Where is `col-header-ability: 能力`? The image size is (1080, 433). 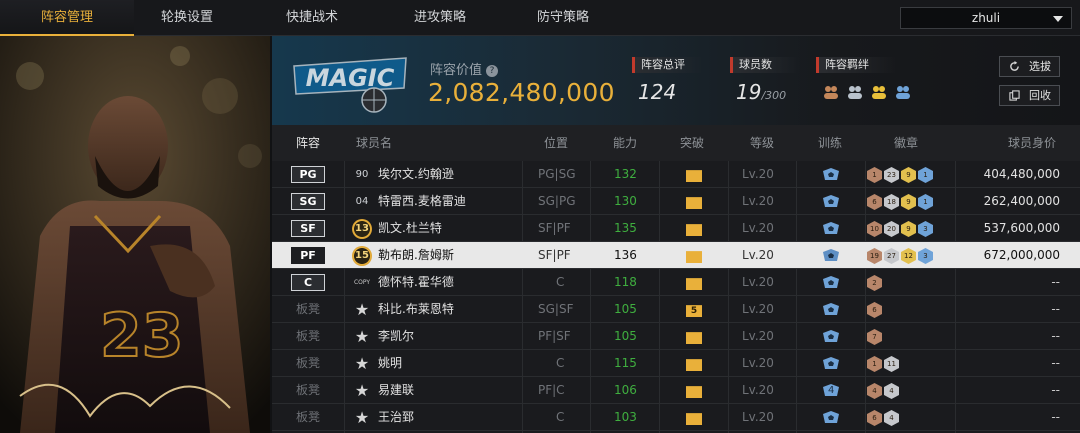 col-header-ability: 能力 is located at coordinates (625, 143).